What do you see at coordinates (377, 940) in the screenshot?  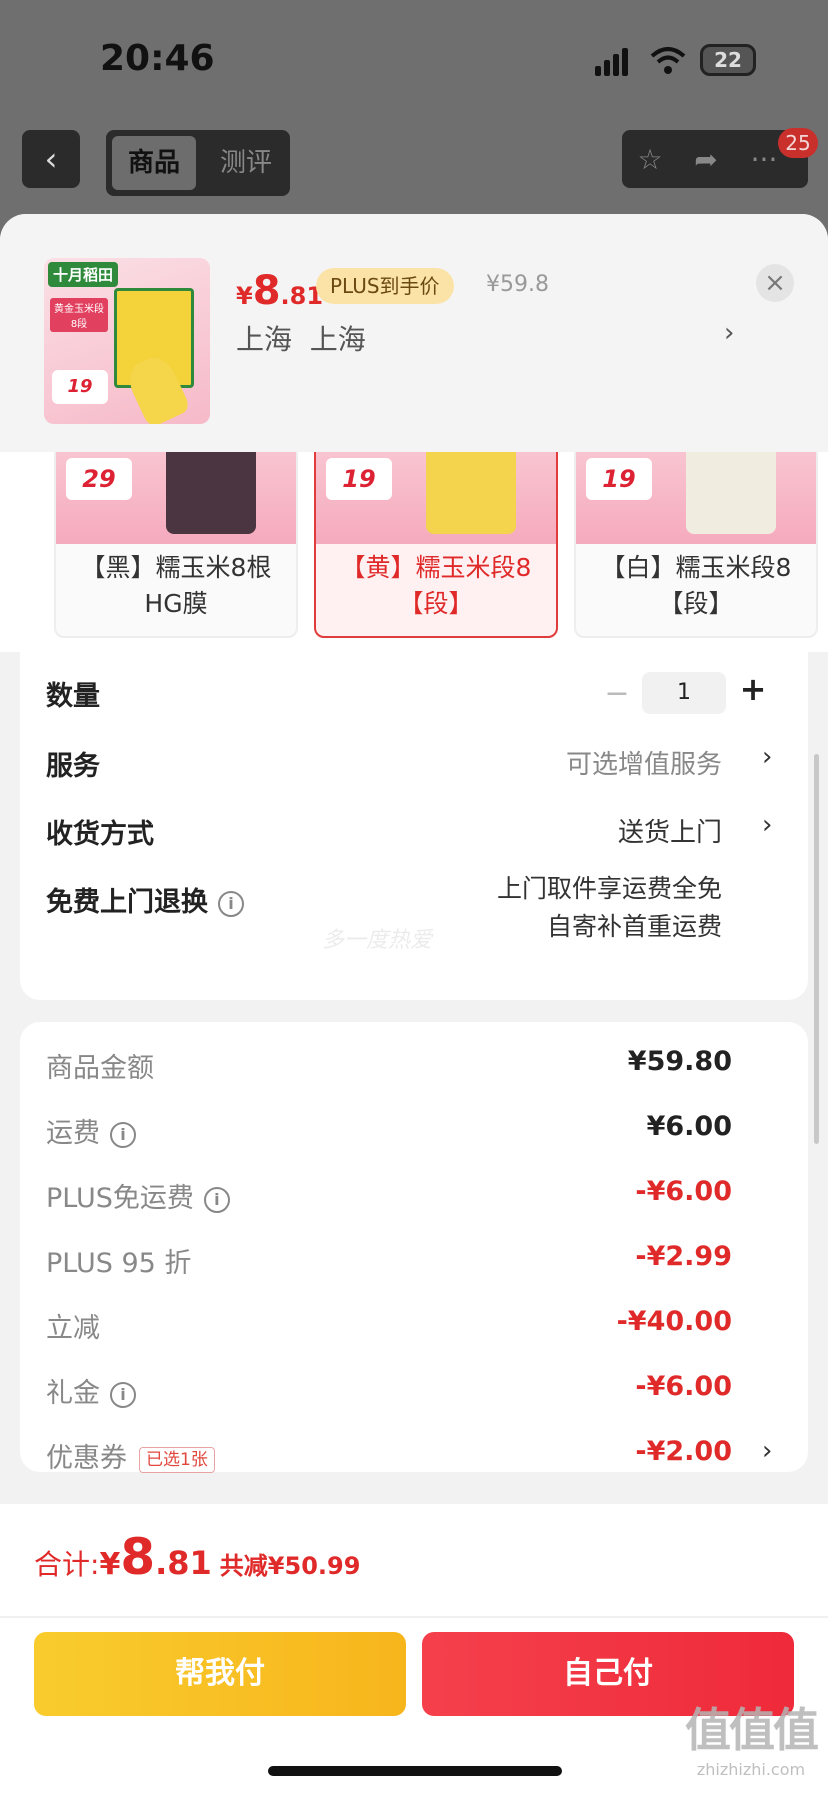 I see `watermark: 多一度热爱` at bounding box center [377, 940].